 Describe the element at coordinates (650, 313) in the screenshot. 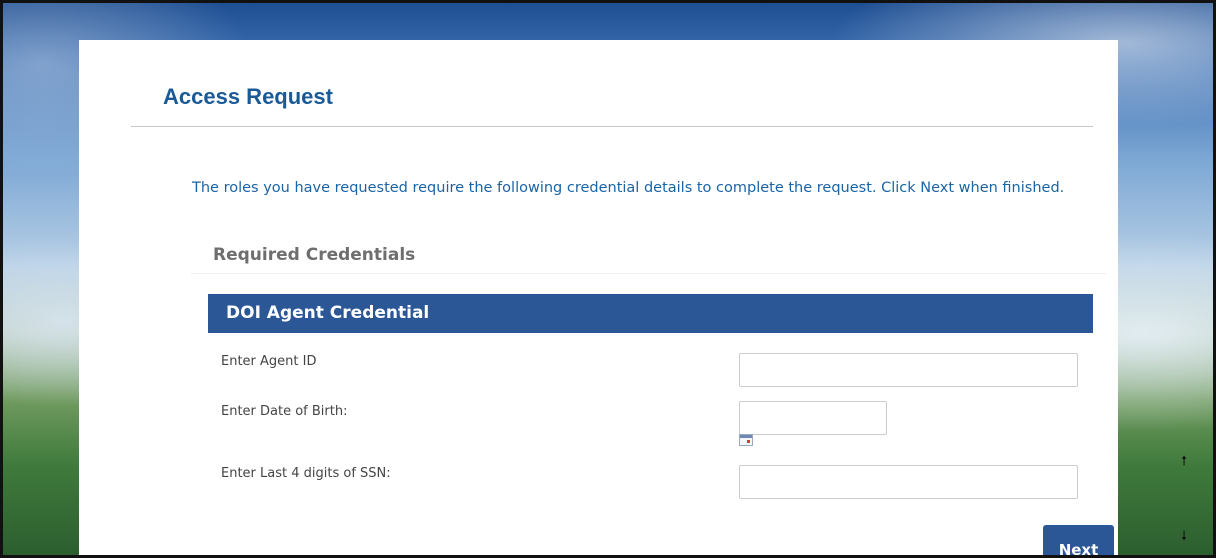

I see `credential-header-bar: DOI Agent Credential` at that location.